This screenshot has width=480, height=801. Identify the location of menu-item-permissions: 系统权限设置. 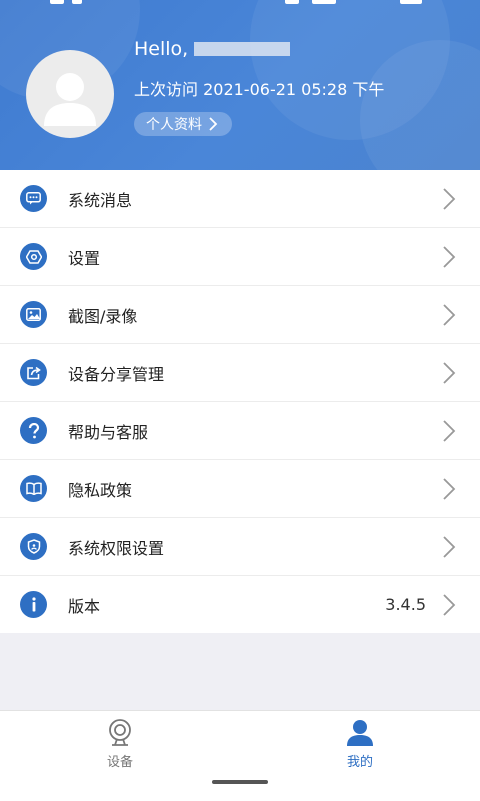
(240, 547).